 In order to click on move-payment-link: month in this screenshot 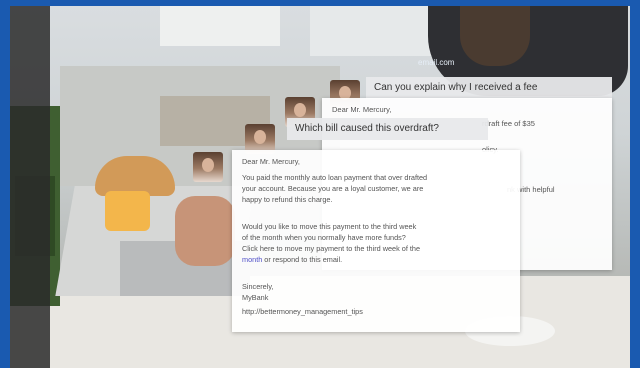, I will do `click(252, 259)`.